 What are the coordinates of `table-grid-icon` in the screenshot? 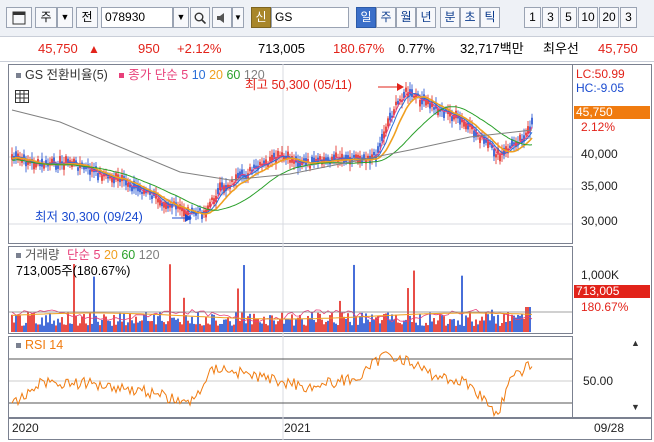 It's located at (22, 96).